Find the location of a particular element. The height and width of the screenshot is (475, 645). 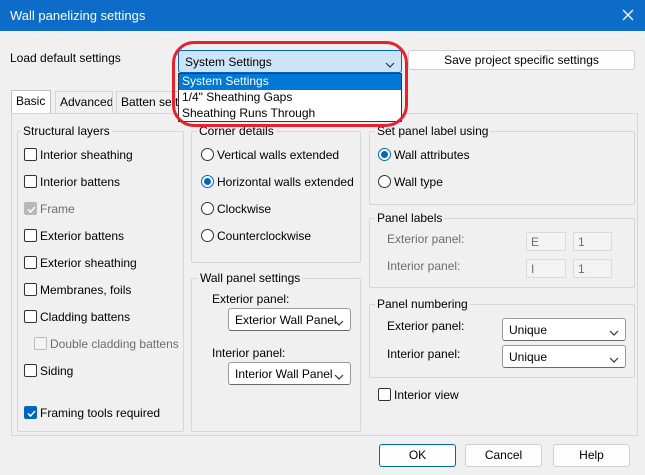

interior-number-field: 1 is located at coordinates (592, 268).